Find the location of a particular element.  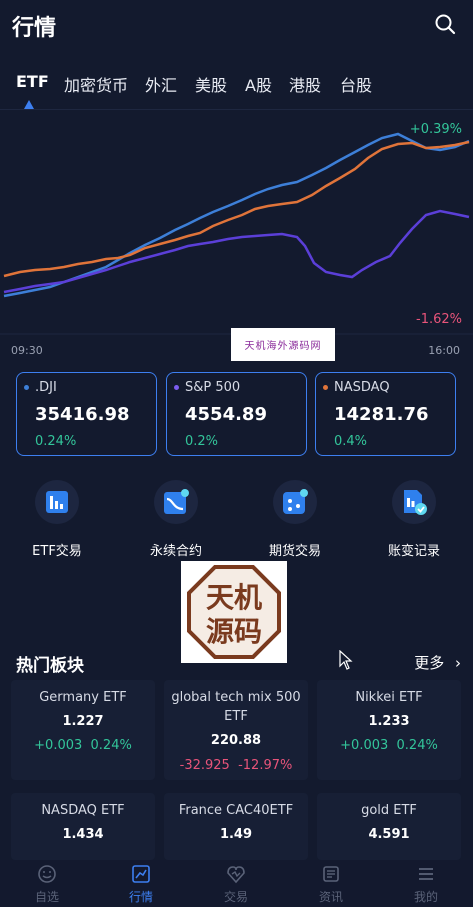

shortcut-label: 账变记录 is located at coordinates (413, 551).